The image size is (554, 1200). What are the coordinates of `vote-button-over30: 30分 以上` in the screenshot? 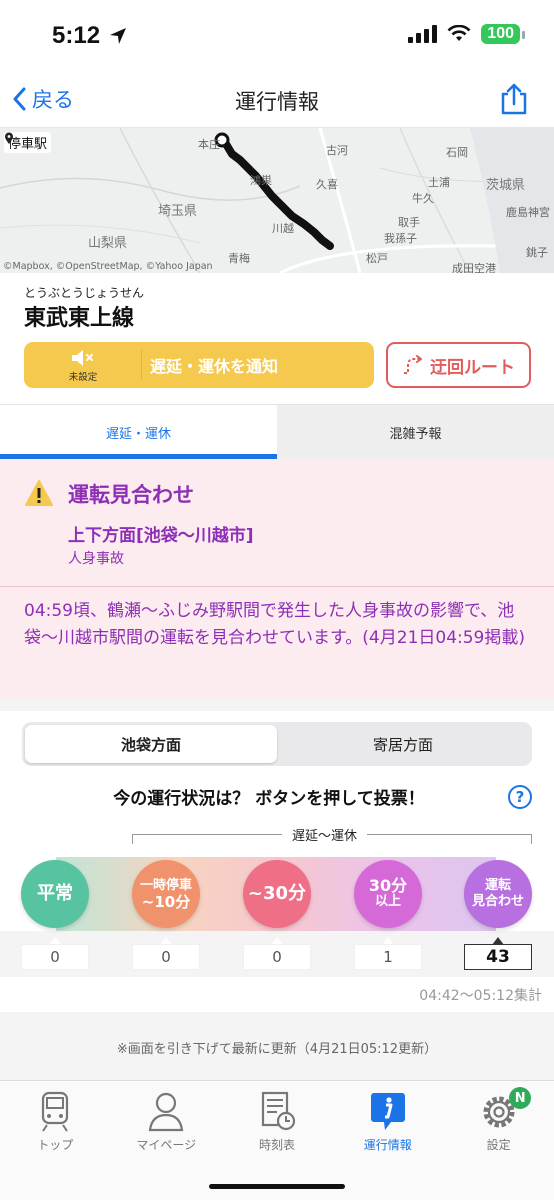 It's located at (388, 894).